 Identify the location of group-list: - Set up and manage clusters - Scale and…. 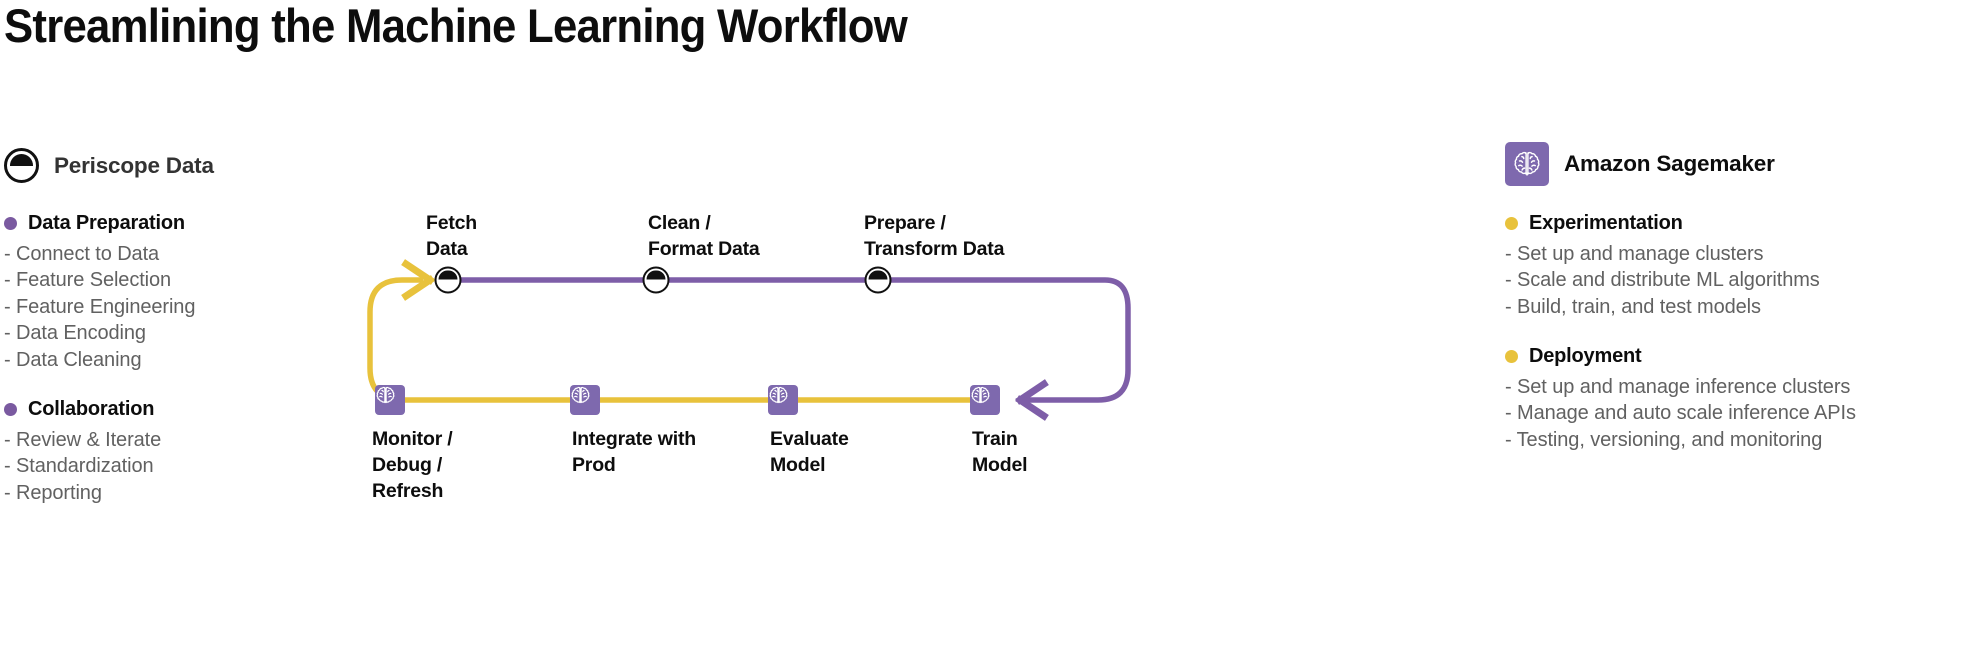
(1735, 280).